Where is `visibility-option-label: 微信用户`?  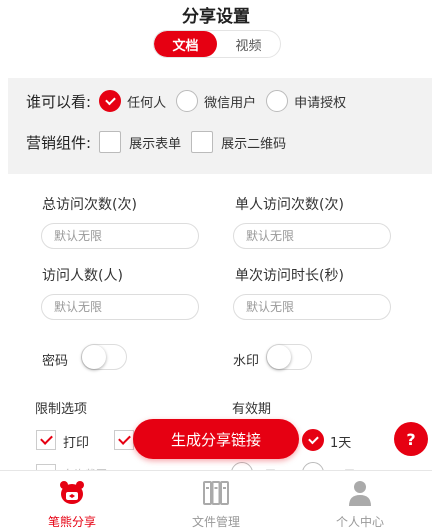
visibility-option-label: 微信用户 is located at coordinates (230, 103).